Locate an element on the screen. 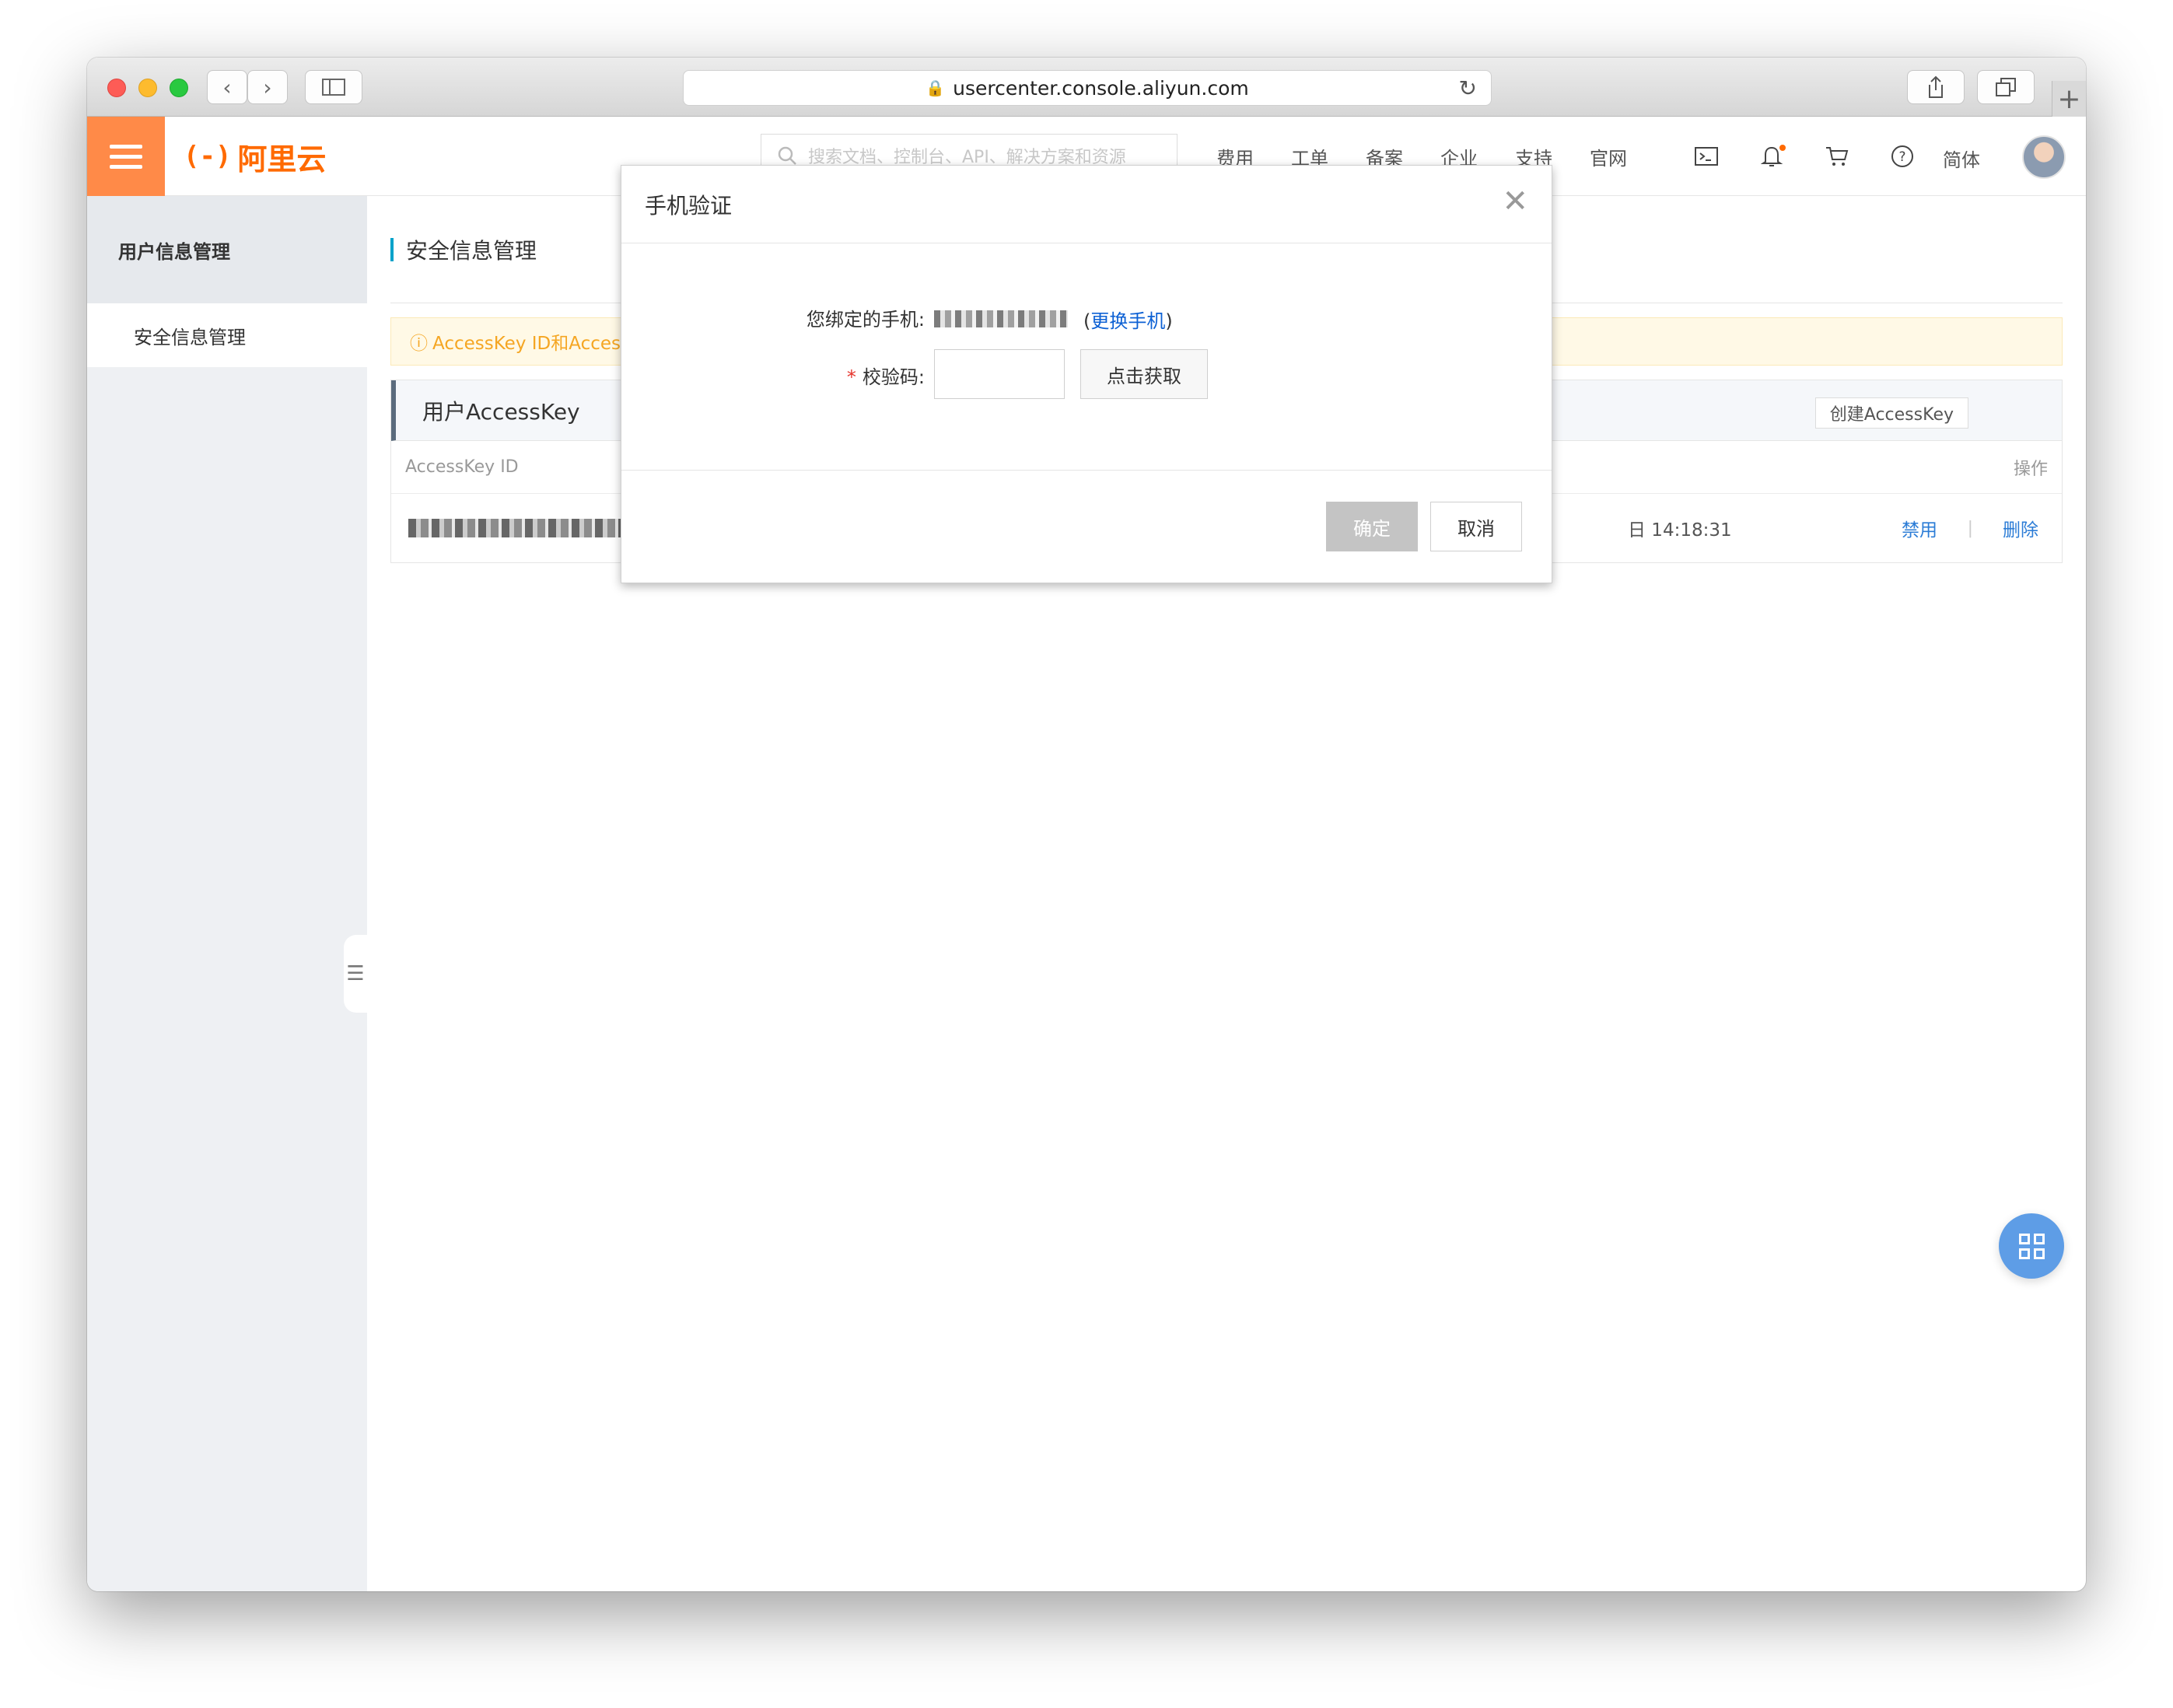 This screenshot has height=1708, width=2173. address-bar: 🔒 usercenter.console.aliyun.com ↻ is located at coordinates (1087, 88).